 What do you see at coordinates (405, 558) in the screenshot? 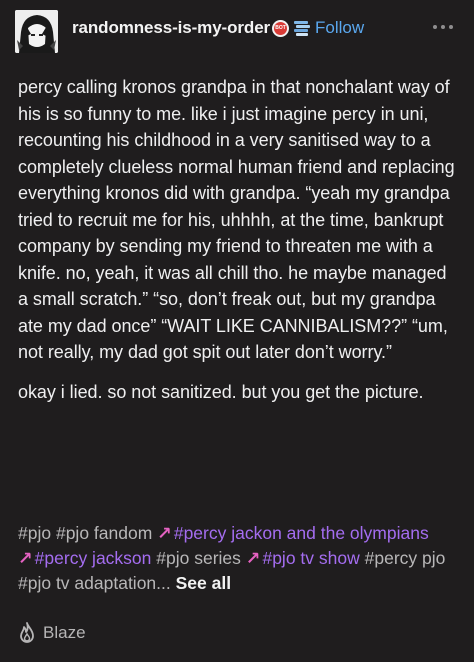
I see `tag-percy-pjo: #percy pjo` at bounding box center [405, 558].